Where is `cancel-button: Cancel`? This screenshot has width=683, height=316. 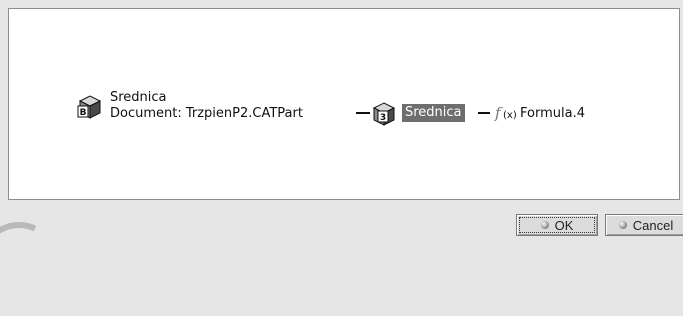
cancel-button: Cancel is located at coordinates (644, 225).